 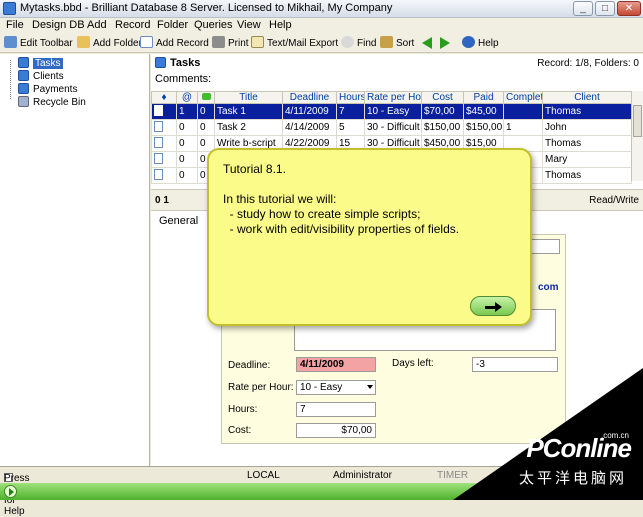 What do you see at coordinates (309, 111) in the screenshot?
I see `cell: 4/11/2009` at bounding box center [309, 111].